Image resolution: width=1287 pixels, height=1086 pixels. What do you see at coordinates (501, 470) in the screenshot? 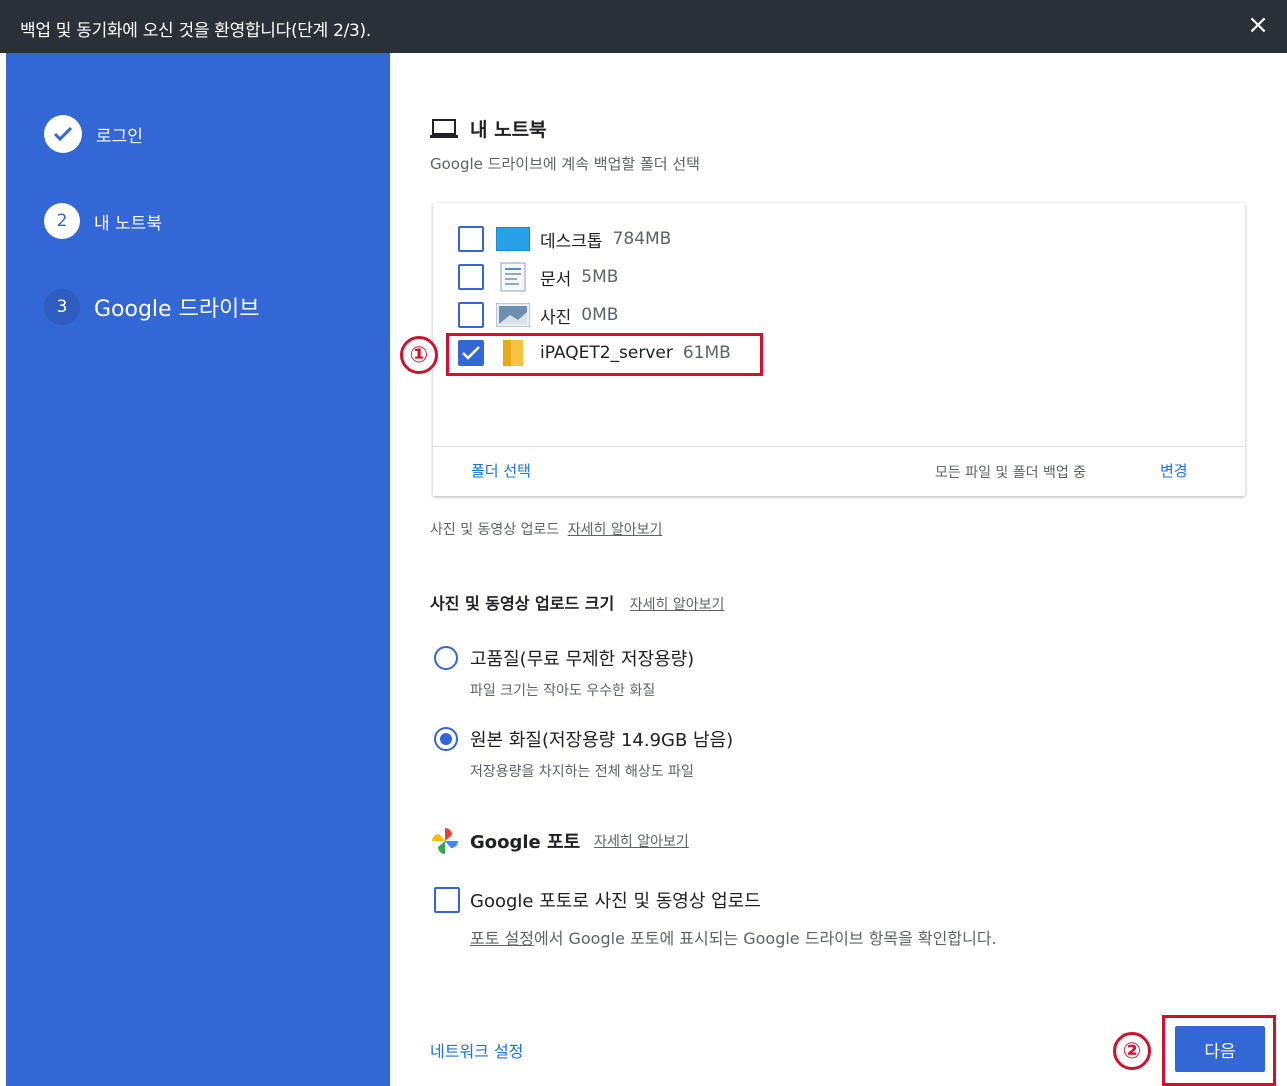
I see `select-folder-link: 폴더 선택` at bounding box center [501, 470].